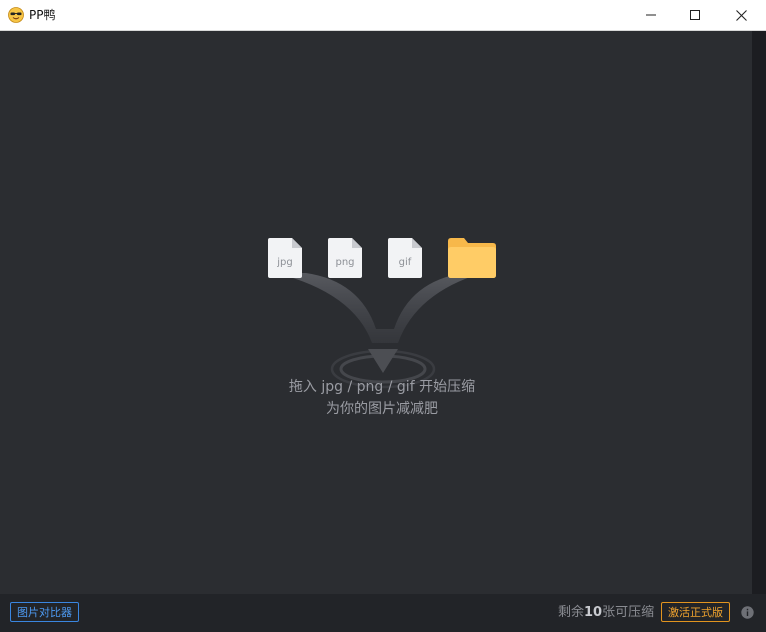 This screenshot has width=766, height=632. I want to click on minimize-icon, so click(651, 15).